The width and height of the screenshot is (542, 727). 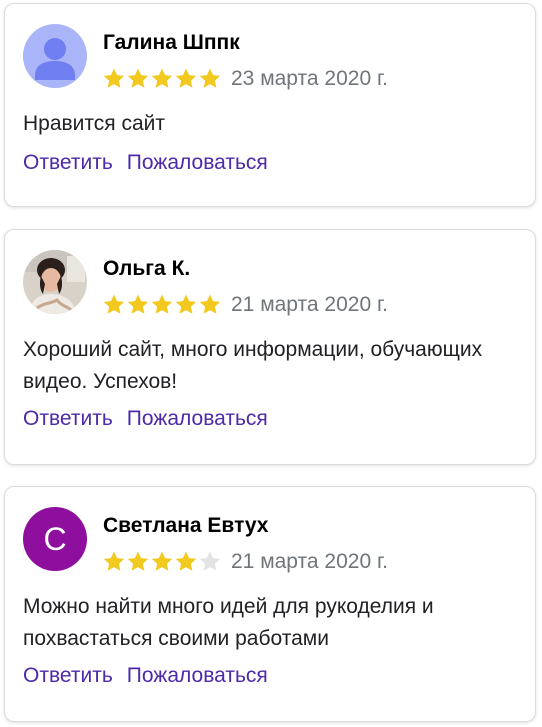 What do you see at coordinates (309, 78) in the screenshot?
I see `review-date: 23 марта 2020 г.` at bounding box center [309, 78].